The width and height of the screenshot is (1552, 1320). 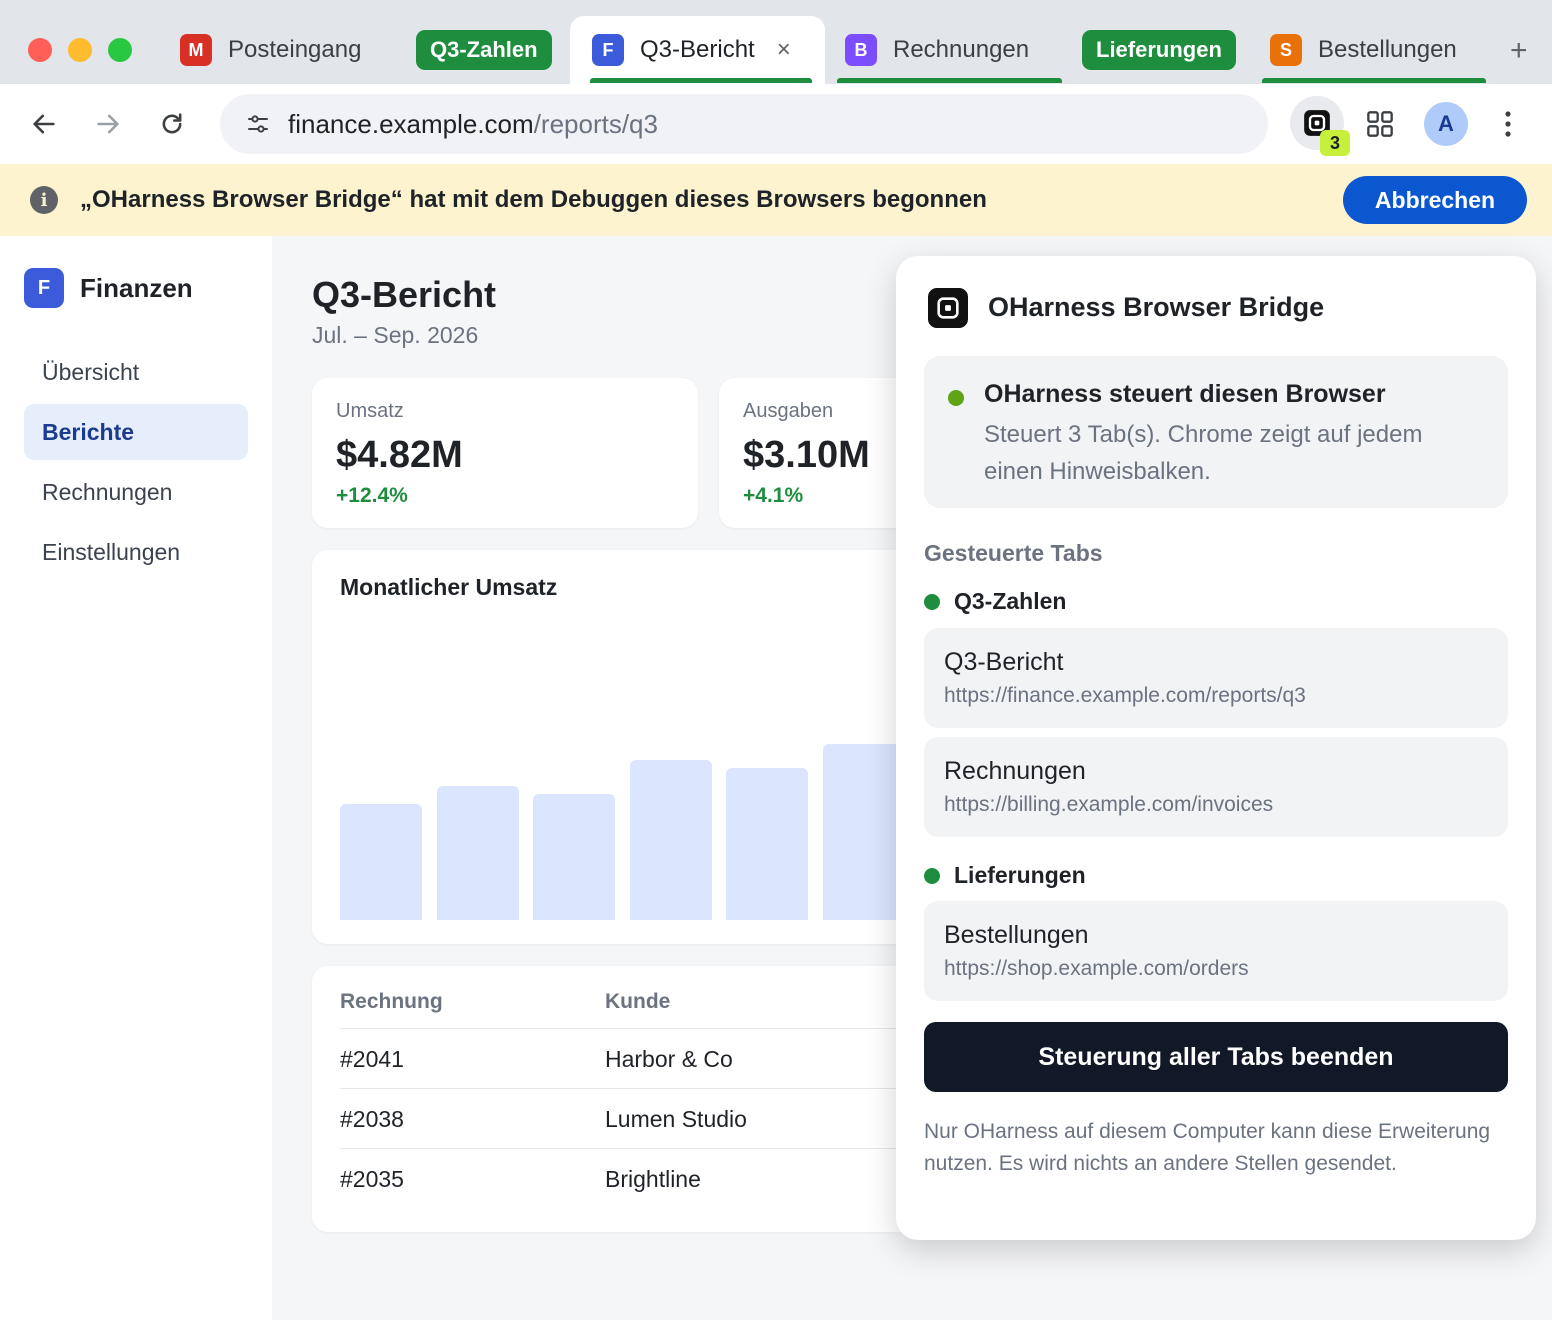 I want to click on sidebar-item-uebersicht: Übersicht, so click(x=136, y=372).